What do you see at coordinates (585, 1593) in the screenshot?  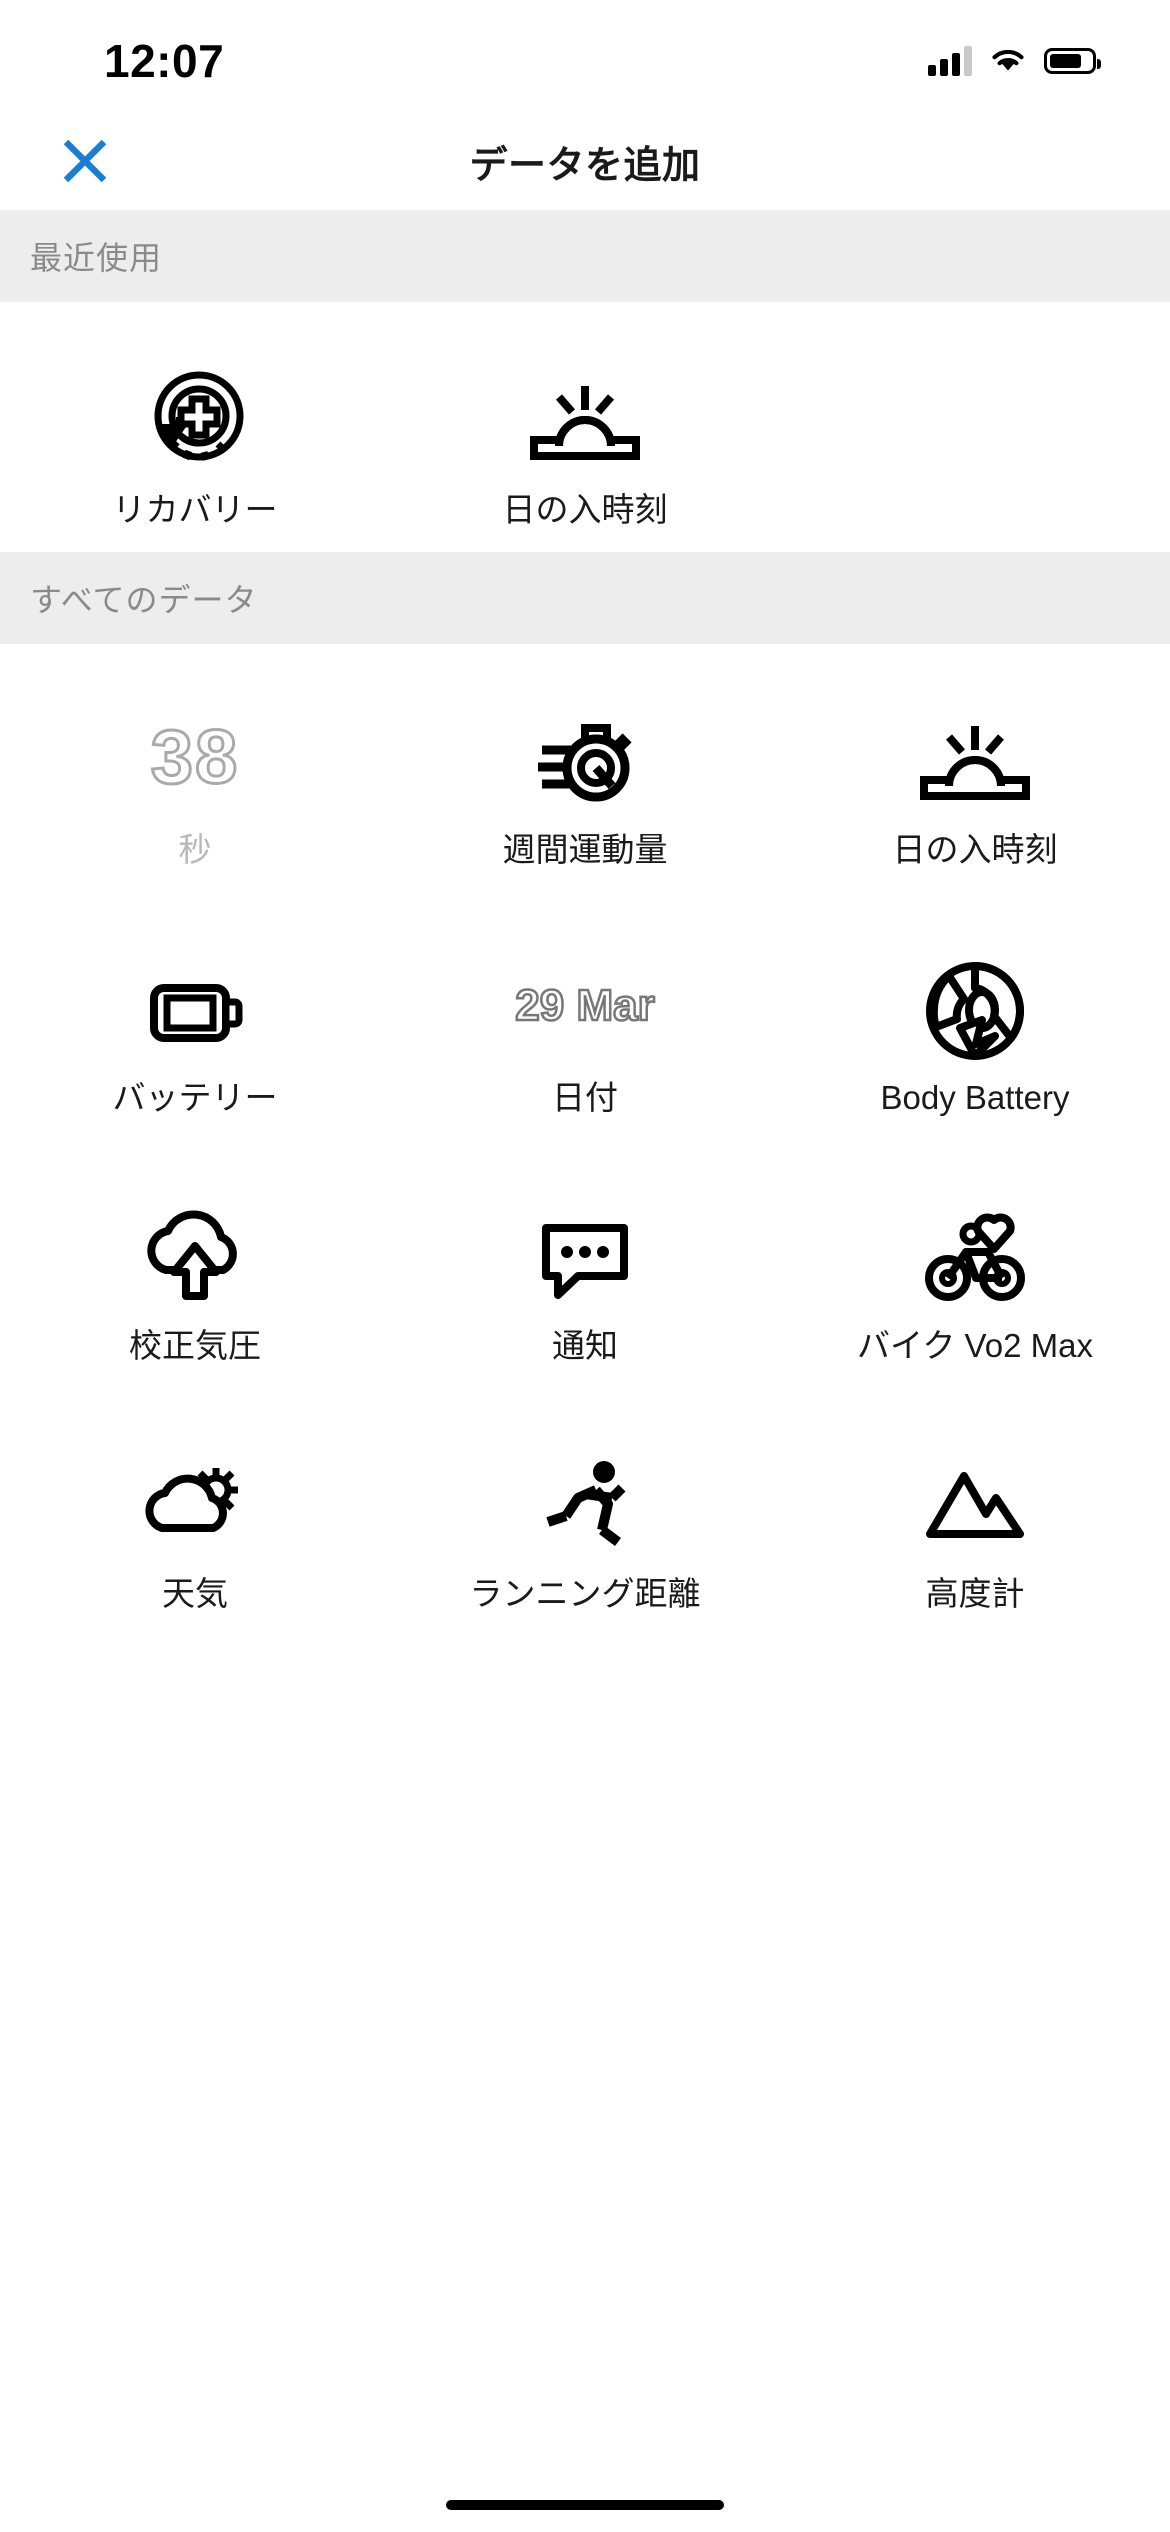 I see `data-field-label: ランニング距離` at bounding box center [585, 1593].